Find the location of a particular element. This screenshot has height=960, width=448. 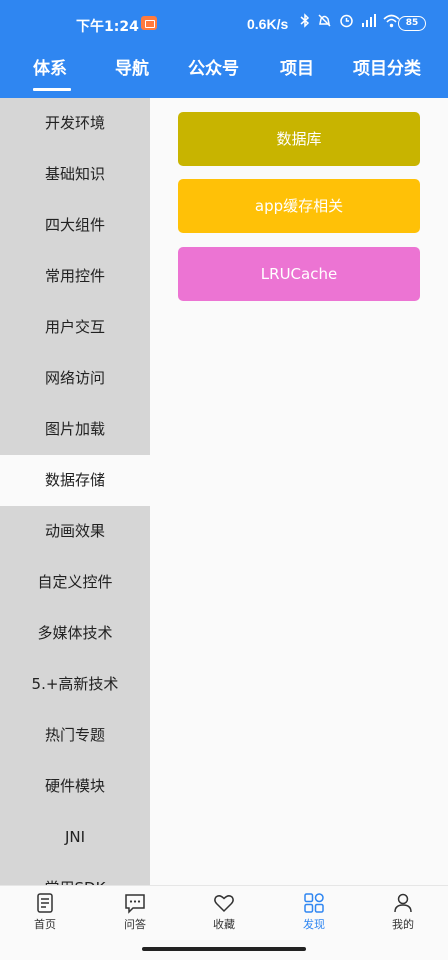

status-bar: 下午1:24 0.6K/s 85 is located at coordinates (224, 23).